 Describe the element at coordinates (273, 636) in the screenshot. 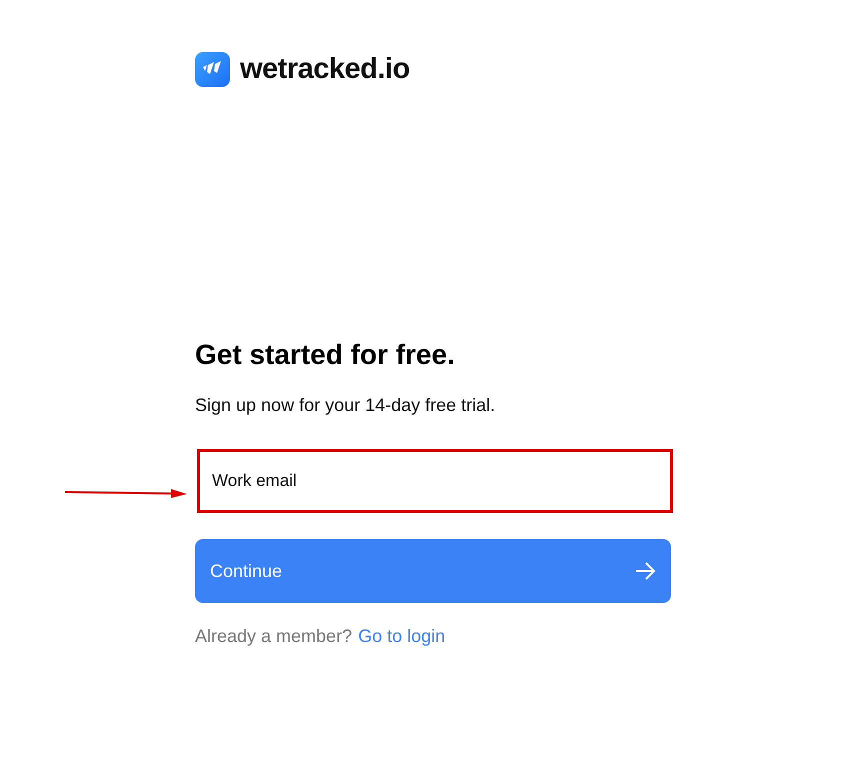

I see `footer-text: Already a member?` at that location.